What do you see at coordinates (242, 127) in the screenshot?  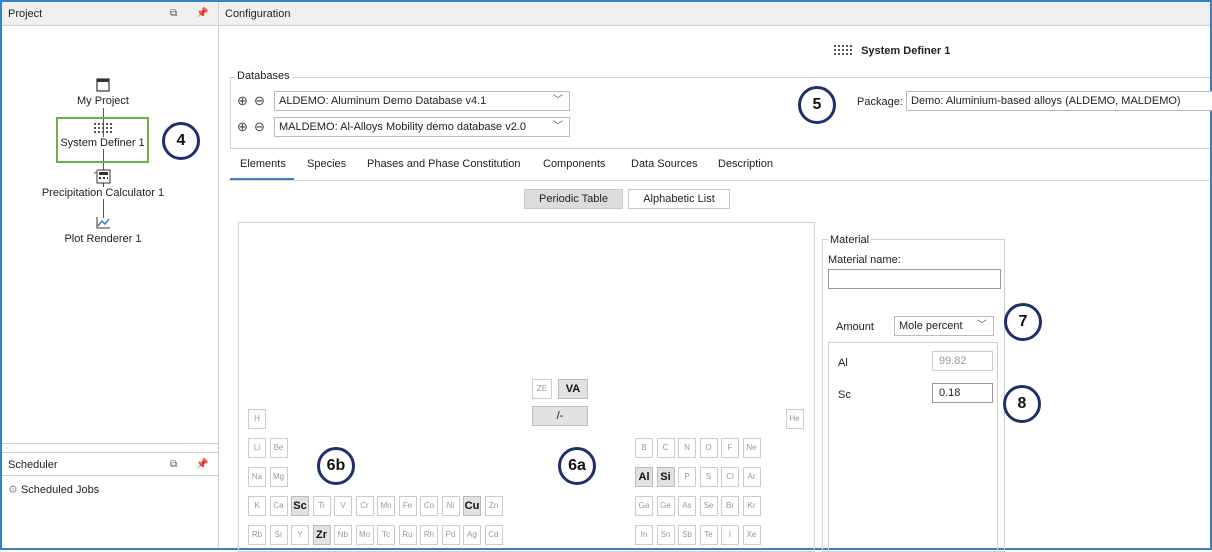 I see `db2-add-icon: ⊕` at bounding box center [242, 127].